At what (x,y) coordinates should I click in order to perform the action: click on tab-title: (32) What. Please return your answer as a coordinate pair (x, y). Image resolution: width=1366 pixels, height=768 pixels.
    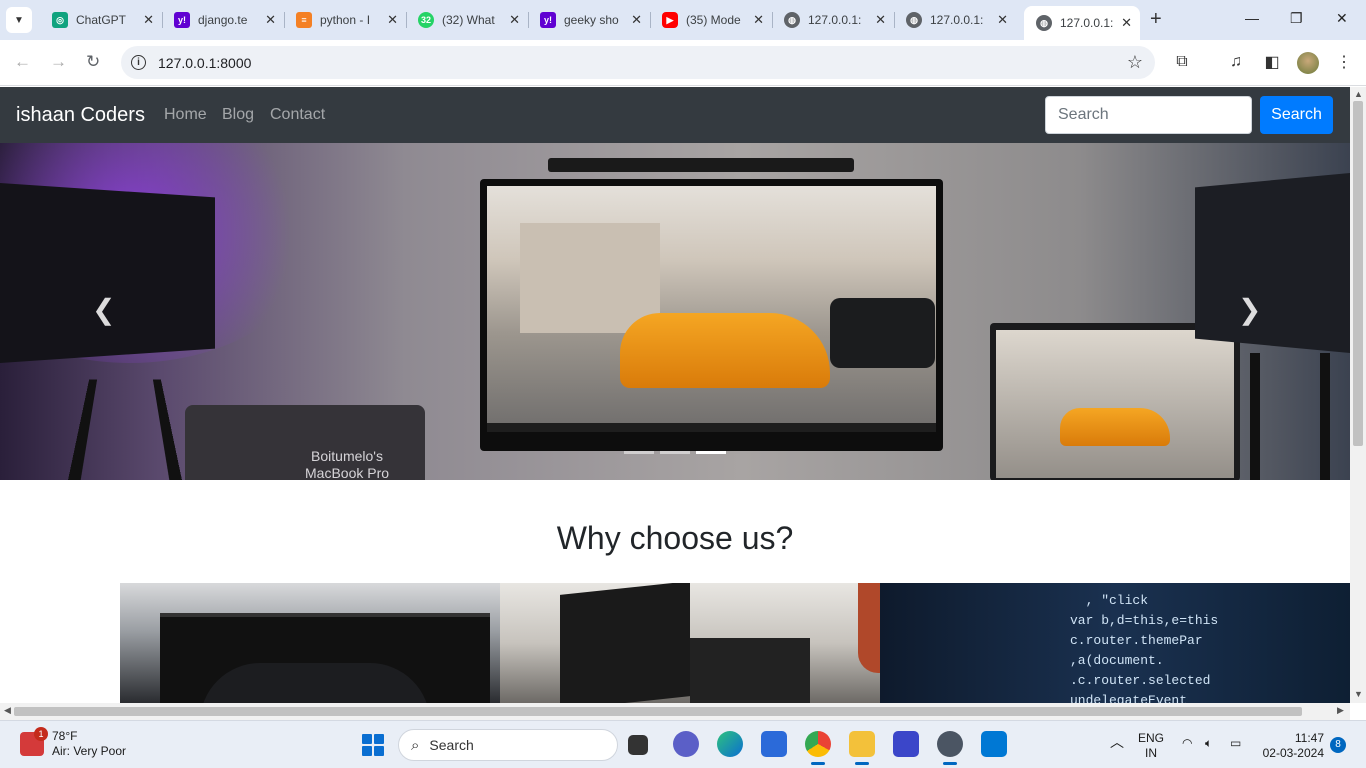
    Looking at the image, I should click on (468, 20).